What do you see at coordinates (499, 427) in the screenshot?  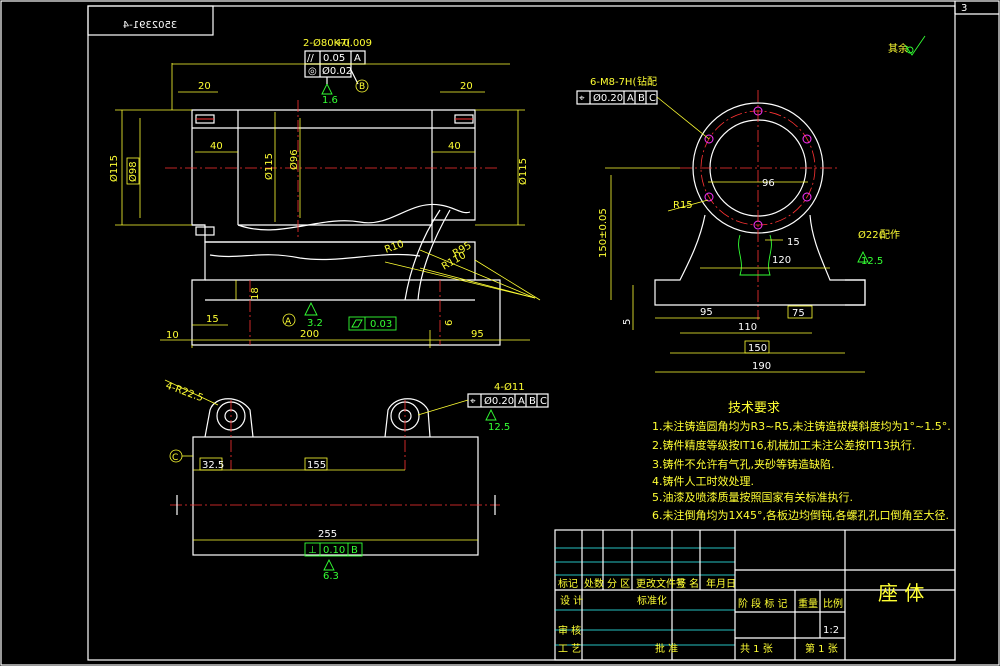 I see `top-roughness-value: 12.5` at bounding box center [499, 427].